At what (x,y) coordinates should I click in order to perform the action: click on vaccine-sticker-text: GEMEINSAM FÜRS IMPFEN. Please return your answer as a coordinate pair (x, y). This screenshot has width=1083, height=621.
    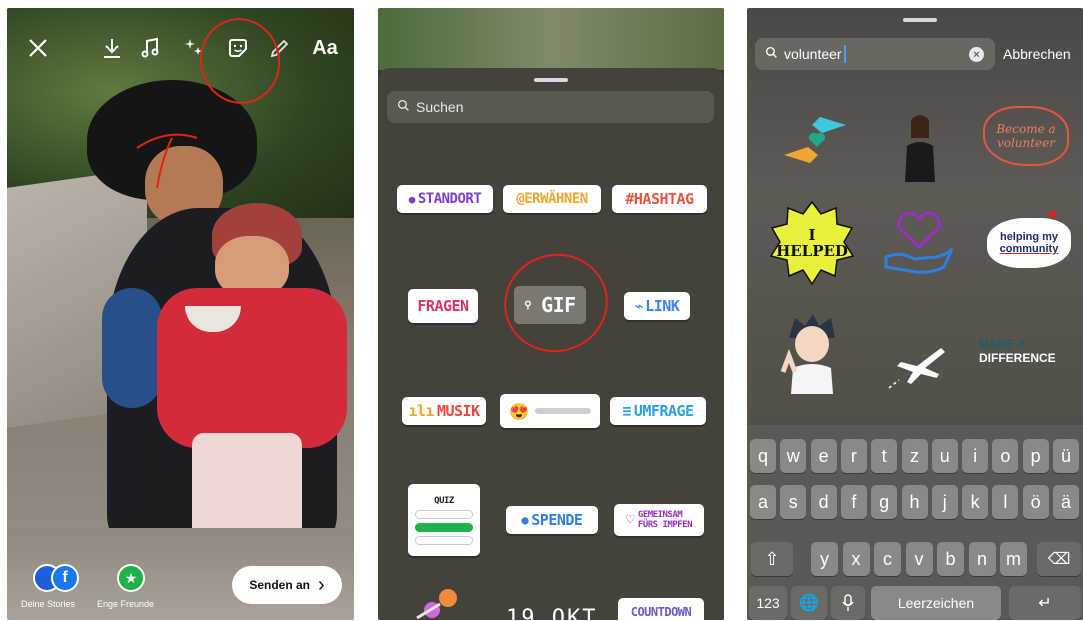
    Looking at the image, I should click on (665, 520).